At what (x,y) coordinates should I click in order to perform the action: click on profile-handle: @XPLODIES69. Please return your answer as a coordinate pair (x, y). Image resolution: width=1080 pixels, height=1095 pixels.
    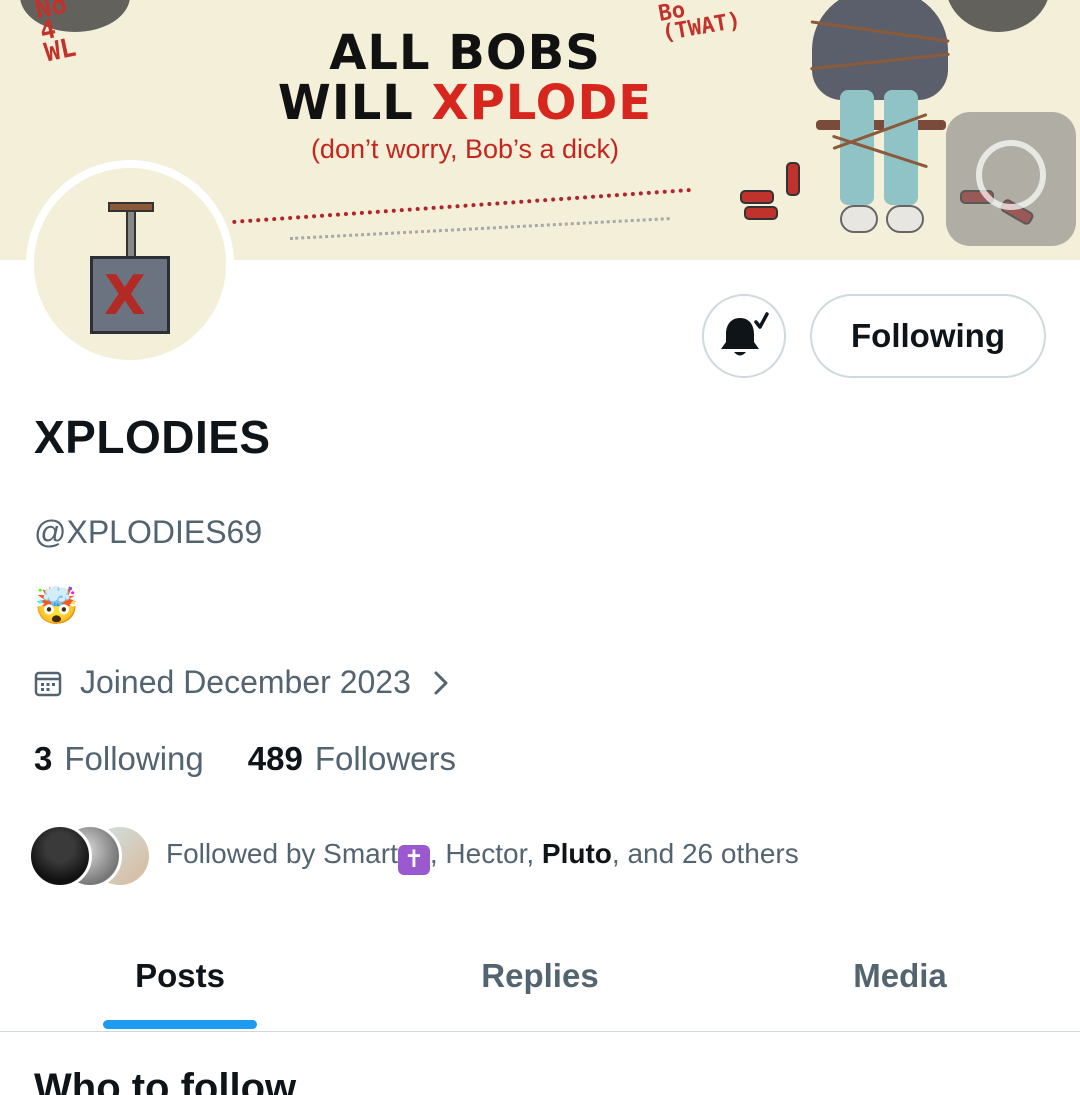
    Looking at the image, I should click on (148, 532).